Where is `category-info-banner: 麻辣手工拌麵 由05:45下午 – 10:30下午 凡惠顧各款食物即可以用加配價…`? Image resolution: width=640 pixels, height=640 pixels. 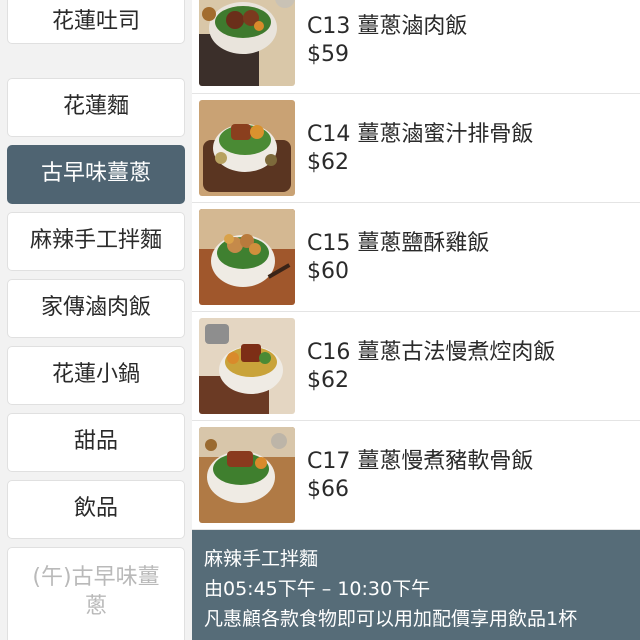
category-info-banner: 麻辣手工拌麵 由05:45下午 – 10:30下午 凡惠顧各款食物即可以用加配價… is located at coordinates (416, 585).